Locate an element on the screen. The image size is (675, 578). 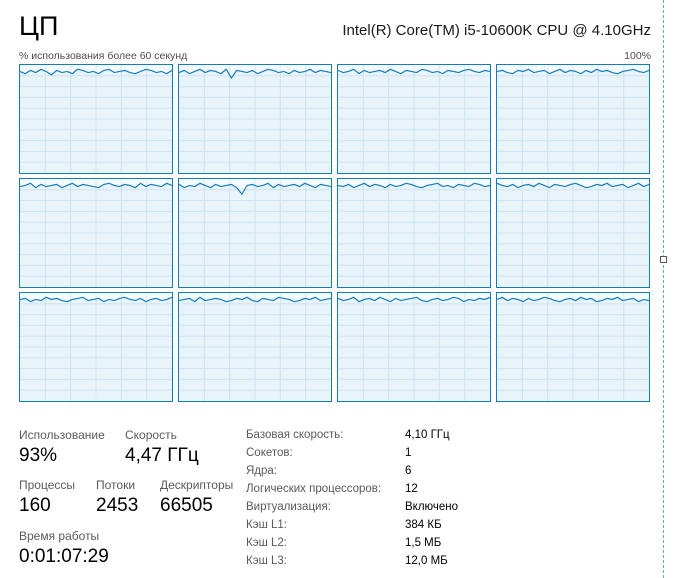
spec-key: Виртуализация: is located at coordinates (288, 507).